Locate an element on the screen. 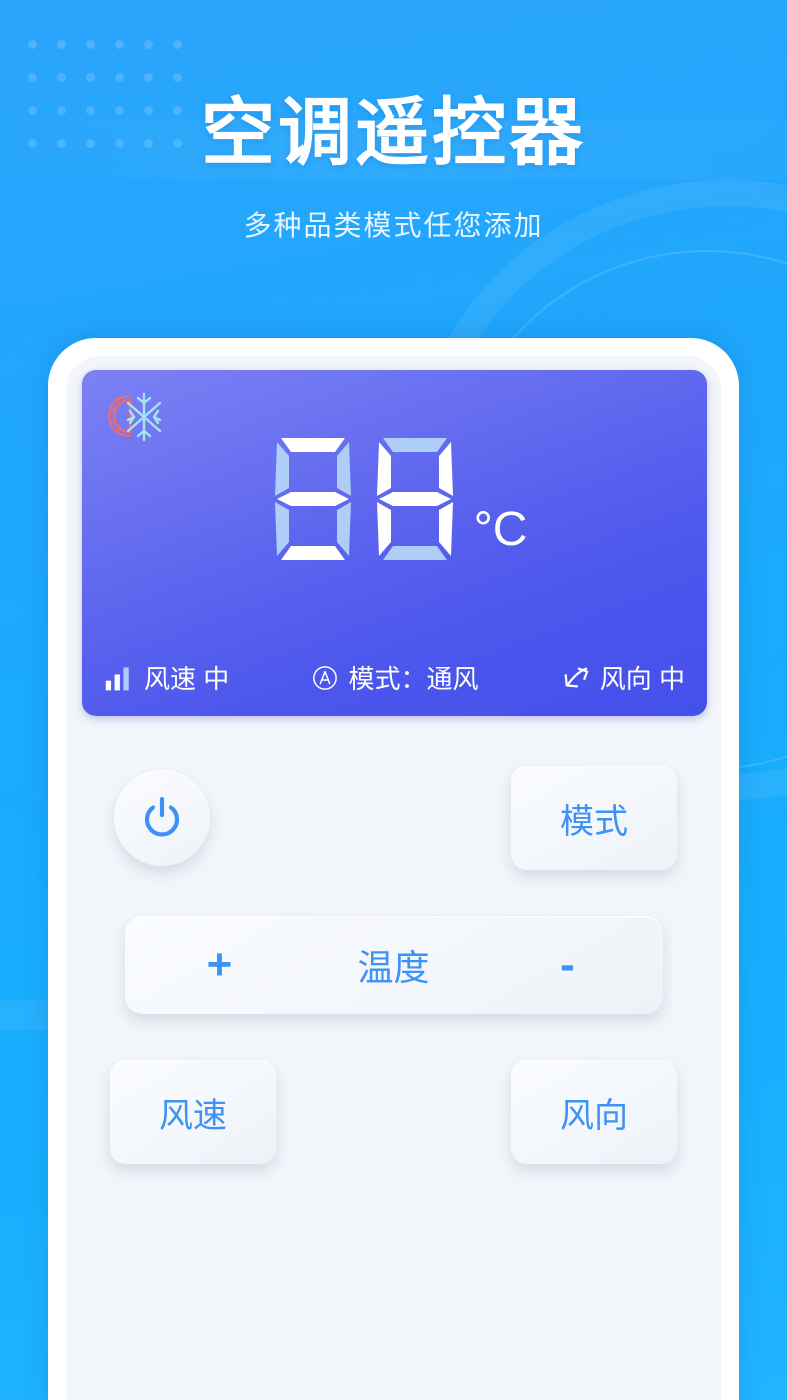  temperature-decrease-button: - is located at coordinates (568, 965).